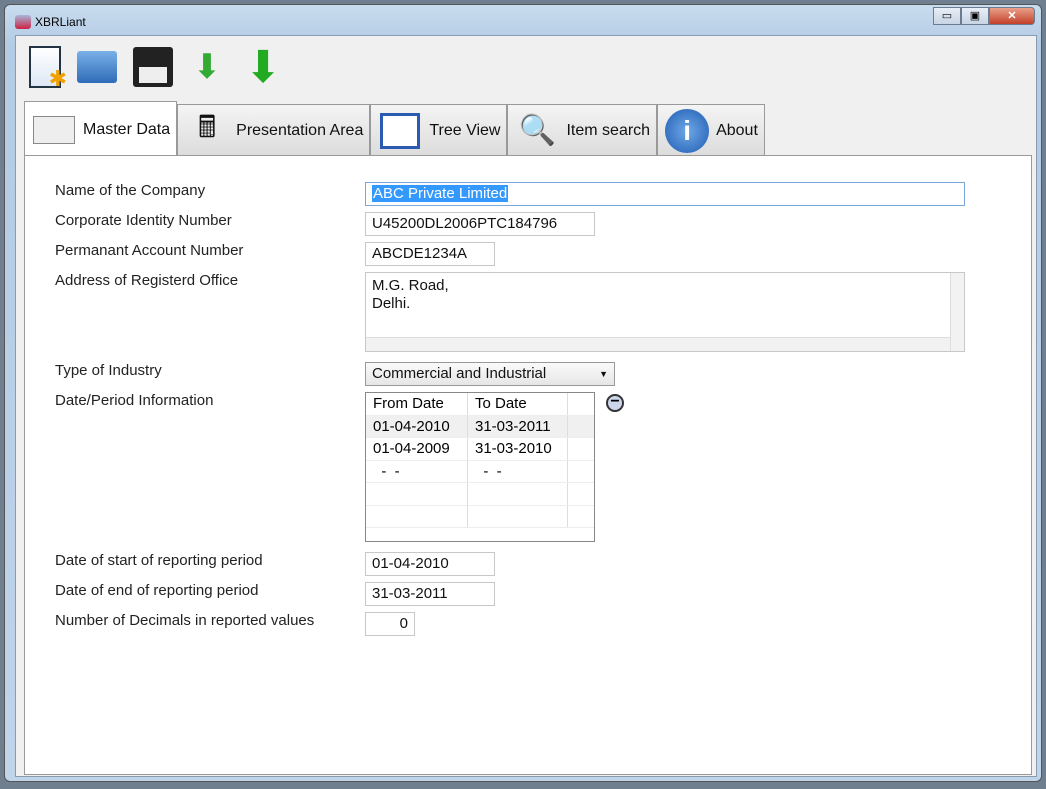 The image size is (1046, 789). Describe the element at coordinates (185, 620) in the screenshot. I see `decimals-label: Number of Decimals in reported values` at that location.